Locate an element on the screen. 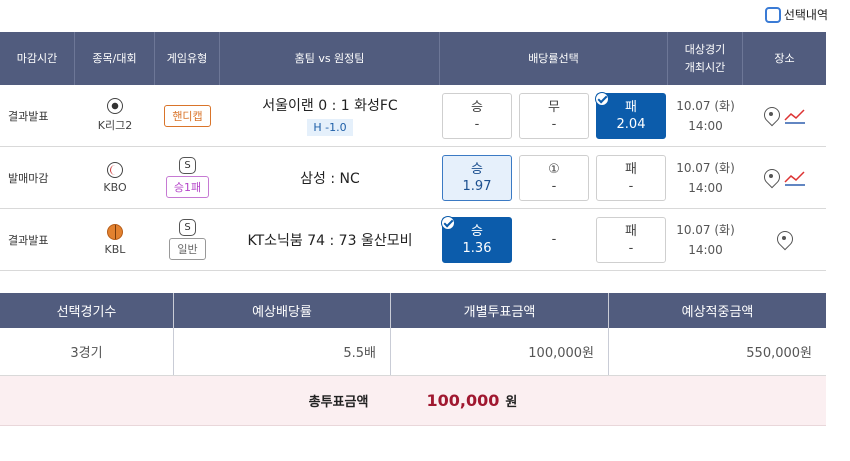 This screenshot has height=461, width=850. game-type-tag: 일반 is located at coordinates (187, 249).